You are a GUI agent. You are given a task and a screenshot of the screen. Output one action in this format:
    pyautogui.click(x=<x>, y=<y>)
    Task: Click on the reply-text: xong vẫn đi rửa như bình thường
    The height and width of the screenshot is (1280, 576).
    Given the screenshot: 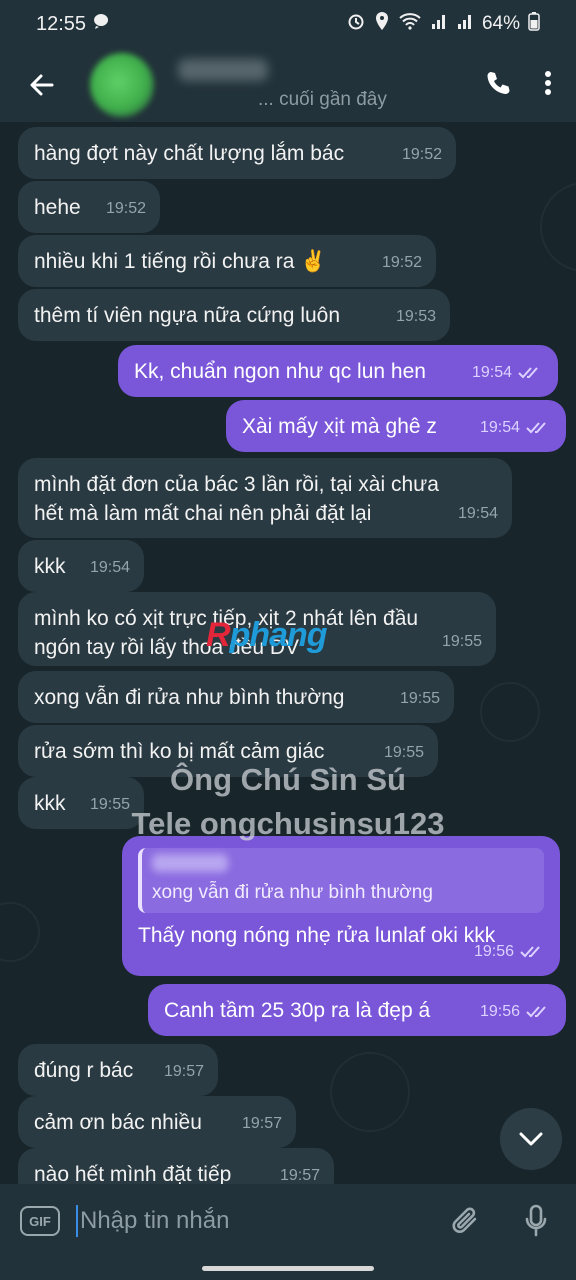 What is the action you would take?
    pyautogui.click(x=292, y=892)
    